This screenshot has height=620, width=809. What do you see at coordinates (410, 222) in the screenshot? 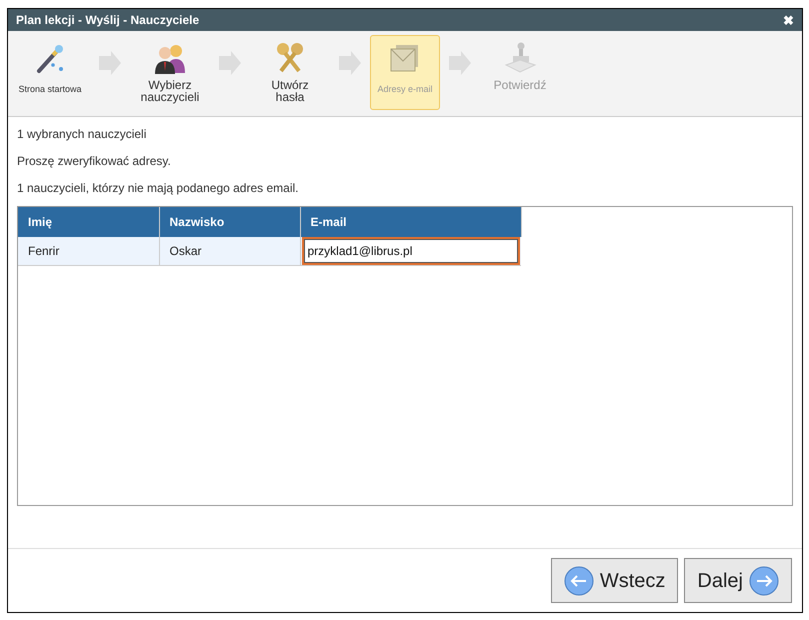
I see `column-header: E-mail` at bounding box center [410, 222].